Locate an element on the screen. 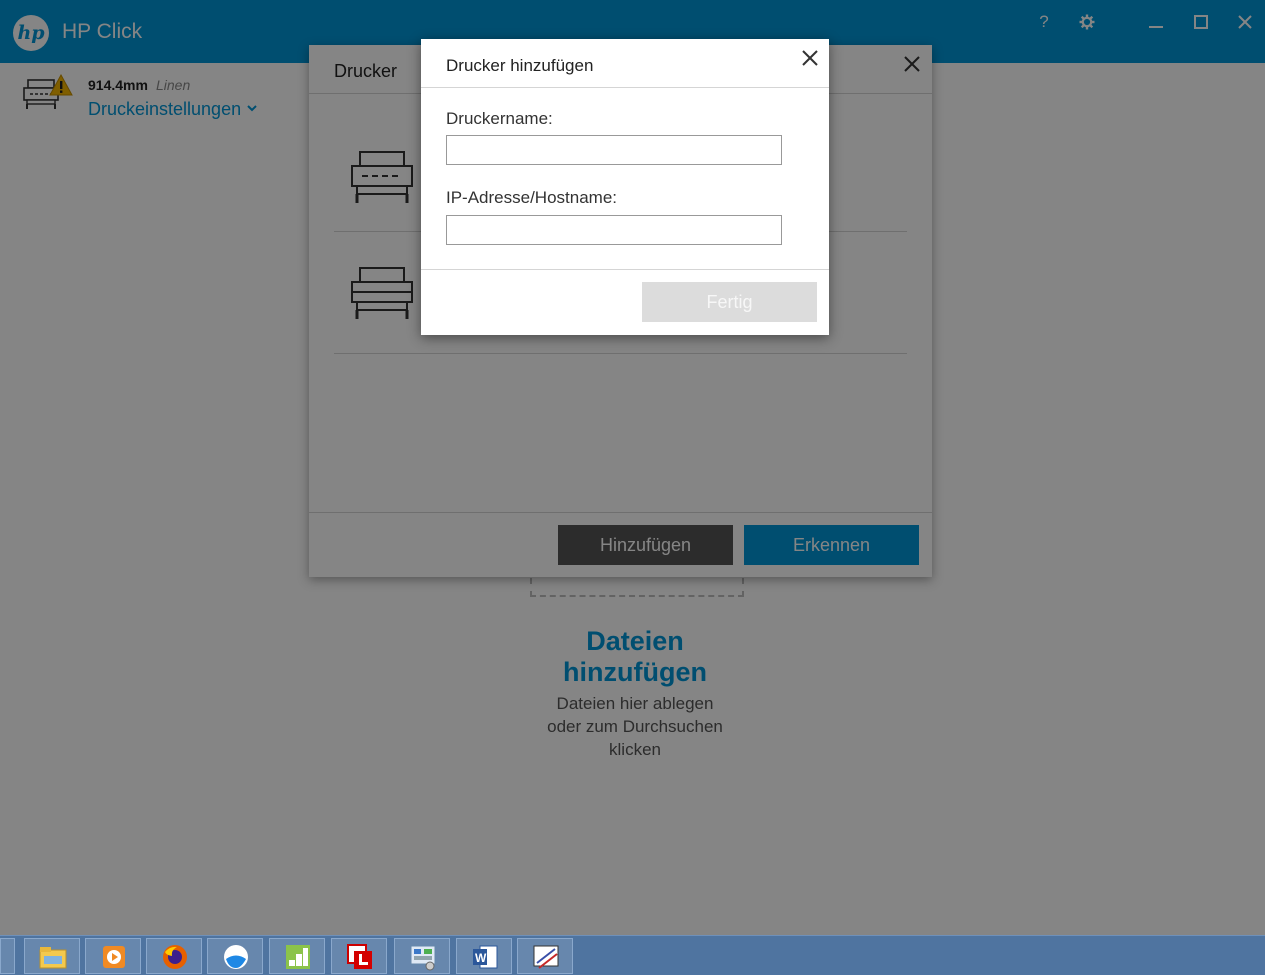 The width and height of the screenshot is (1265, 975). media-player-icon is located at coordinates (114, 957).